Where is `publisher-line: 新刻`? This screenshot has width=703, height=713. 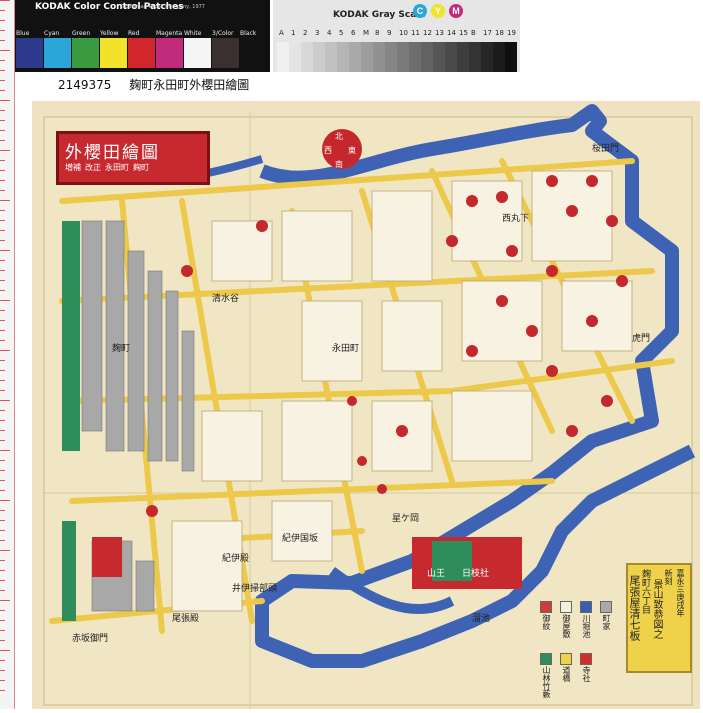
publisher-line: 新刻 is located at coordinates (668, 577).